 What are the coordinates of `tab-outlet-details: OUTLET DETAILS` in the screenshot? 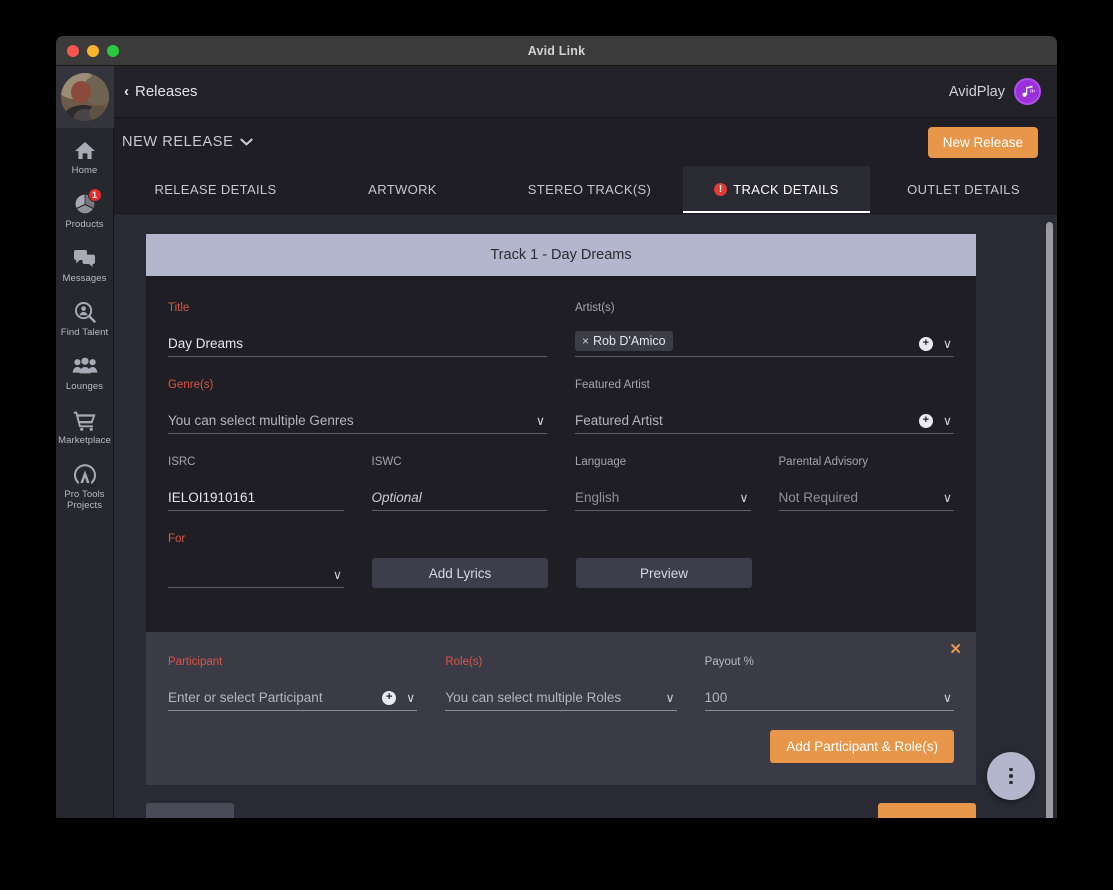 It's located at (963, 189).